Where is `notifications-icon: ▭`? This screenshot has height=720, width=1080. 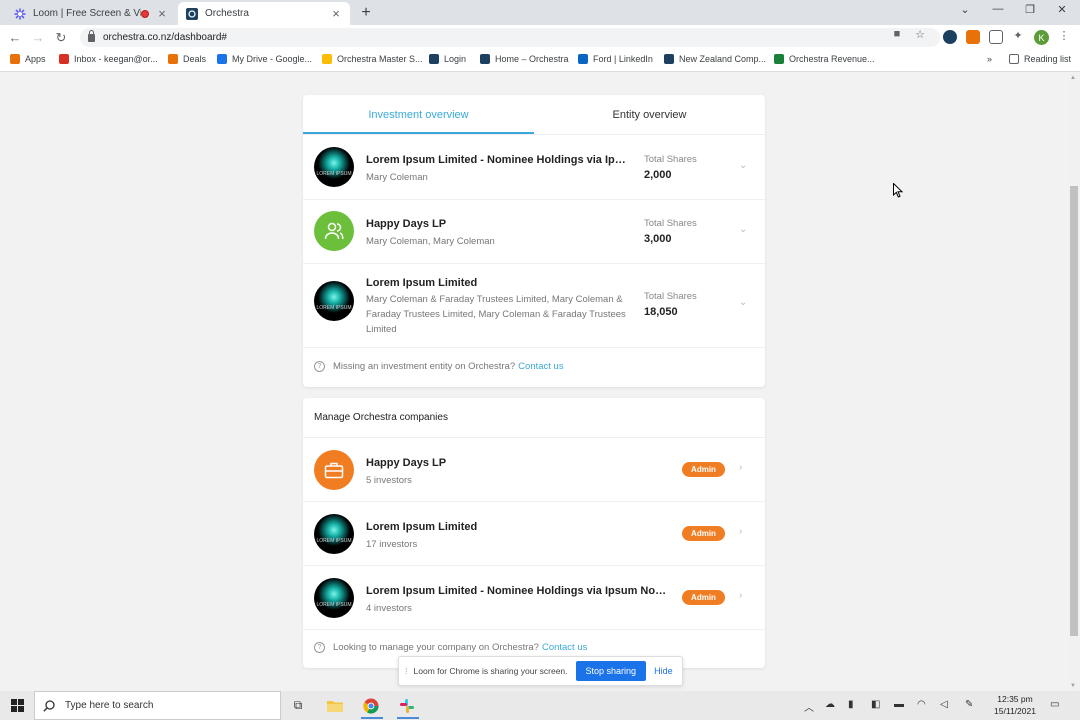
notifications-icon: ▭ is located at coordinates (1054, 704).